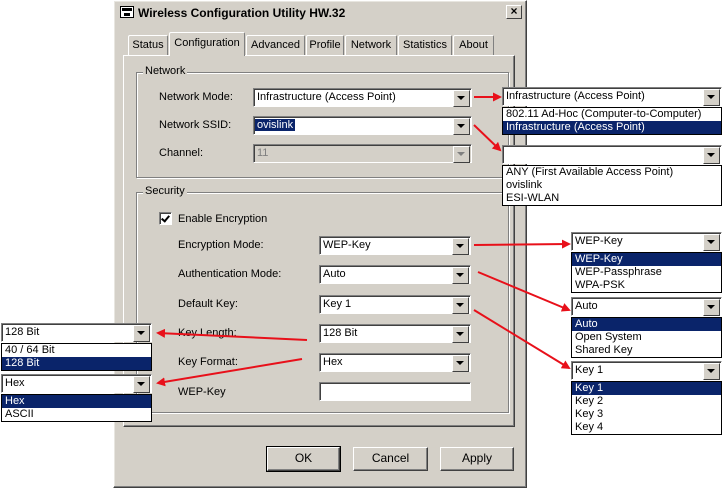  I want to click on authentication-mode-label: Authentication Mode:, so click(230, 274).